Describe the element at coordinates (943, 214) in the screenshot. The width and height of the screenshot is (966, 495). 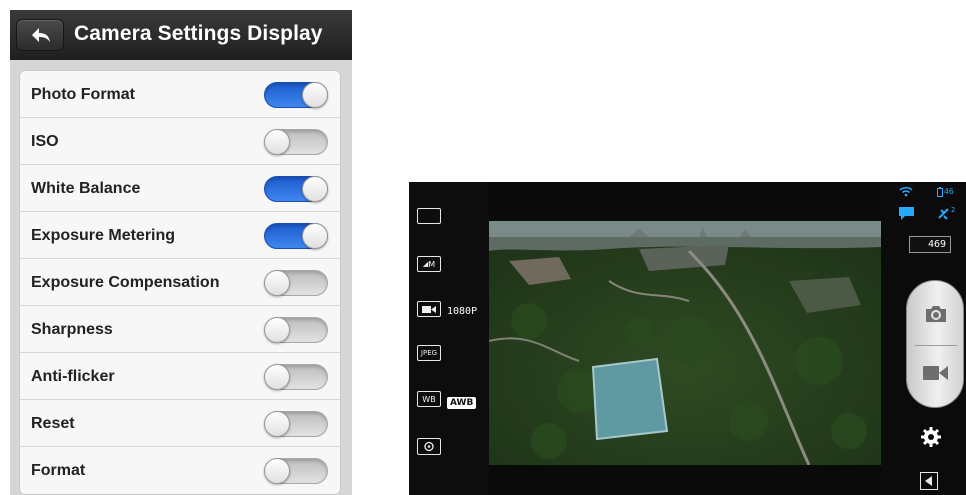
I see `satellite-icon` at that location.